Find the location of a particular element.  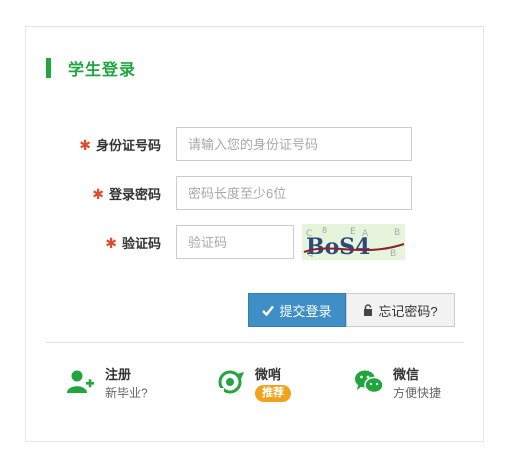

captcha-image: C 8 E A B B Q BoS4 is located at coordinates (353, 242).